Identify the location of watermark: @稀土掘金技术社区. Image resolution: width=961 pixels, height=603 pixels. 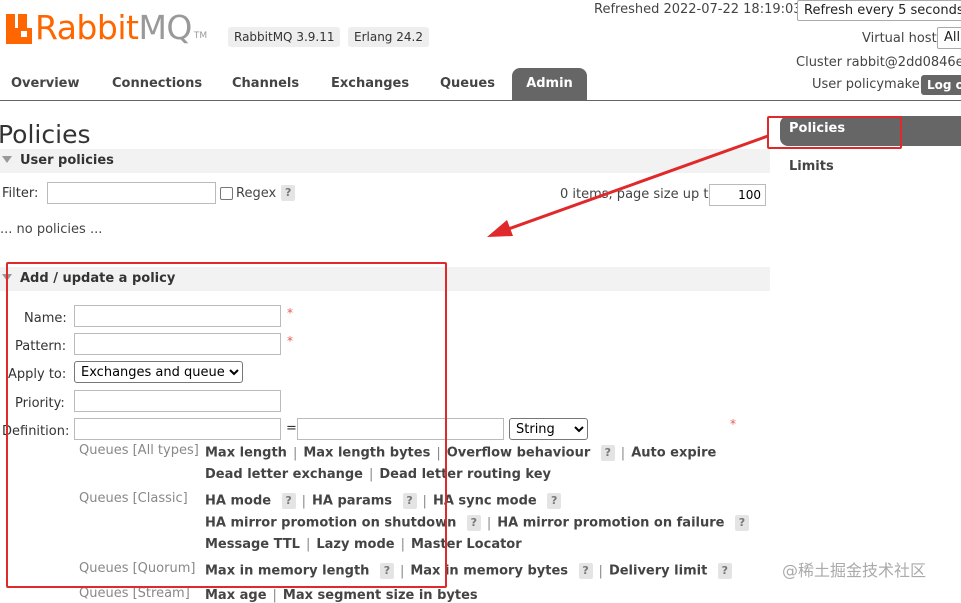
(854, 570).